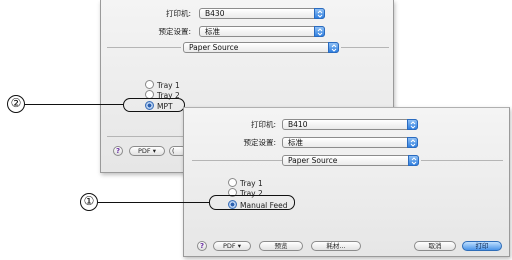 Image resolution: width=512 pixels, height=260 pixels. Describe the element at coordinates (262, 13) in the screenshot. I see `printer-select: B430` at that location.